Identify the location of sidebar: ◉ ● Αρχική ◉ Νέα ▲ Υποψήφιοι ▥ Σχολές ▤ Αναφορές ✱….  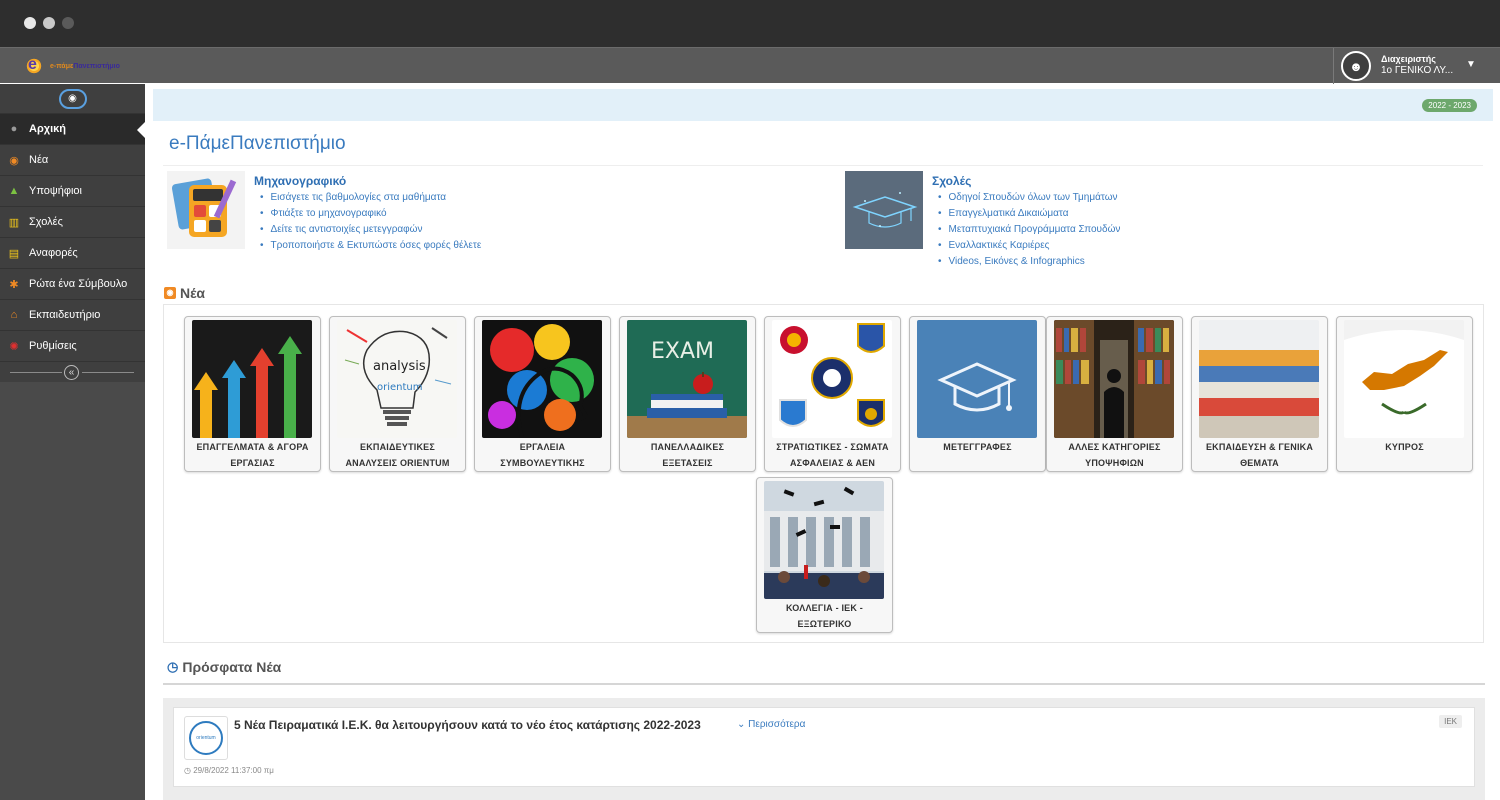
(72, 442).